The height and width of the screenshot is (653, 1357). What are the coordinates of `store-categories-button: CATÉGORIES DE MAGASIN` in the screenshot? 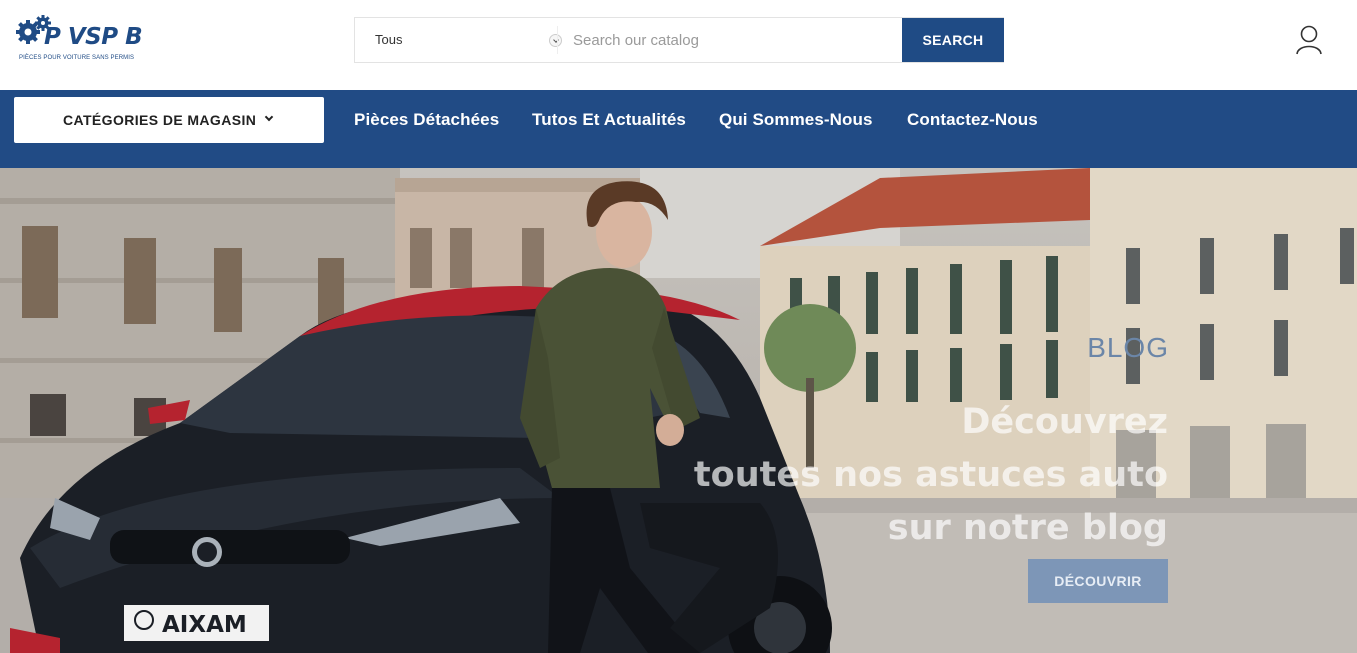 It's located at (169, 120).